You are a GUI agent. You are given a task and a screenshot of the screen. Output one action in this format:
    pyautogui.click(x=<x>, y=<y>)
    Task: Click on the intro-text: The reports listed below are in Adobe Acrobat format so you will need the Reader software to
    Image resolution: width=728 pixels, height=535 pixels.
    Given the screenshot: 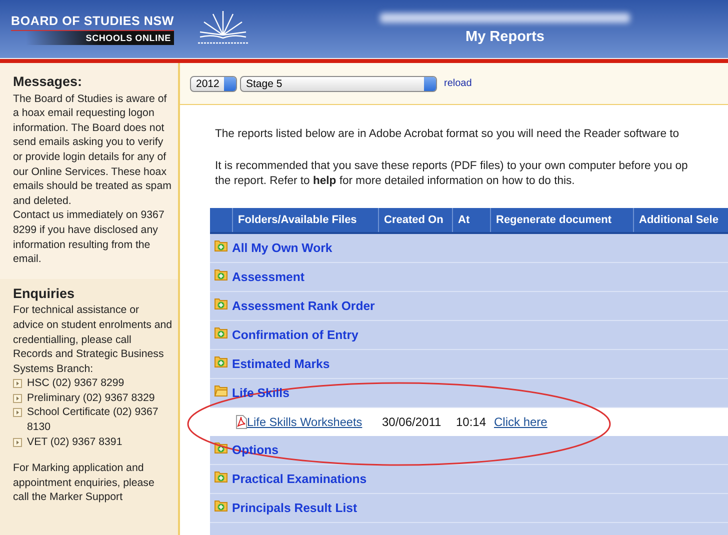 What is the action you would take?
    pyautogui.click(x=447, y=134)
    